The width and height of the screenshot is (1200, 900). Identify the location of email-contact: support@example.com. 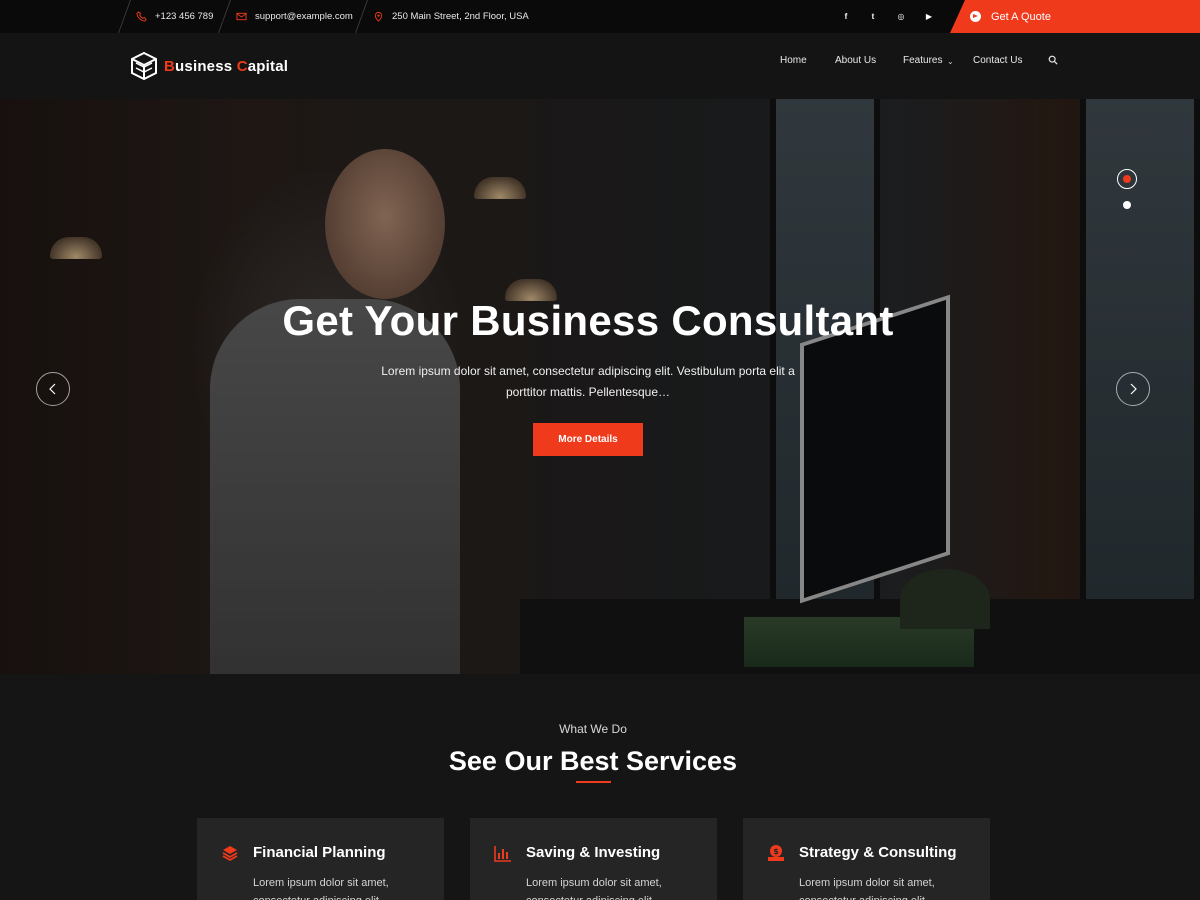
(294, 16).